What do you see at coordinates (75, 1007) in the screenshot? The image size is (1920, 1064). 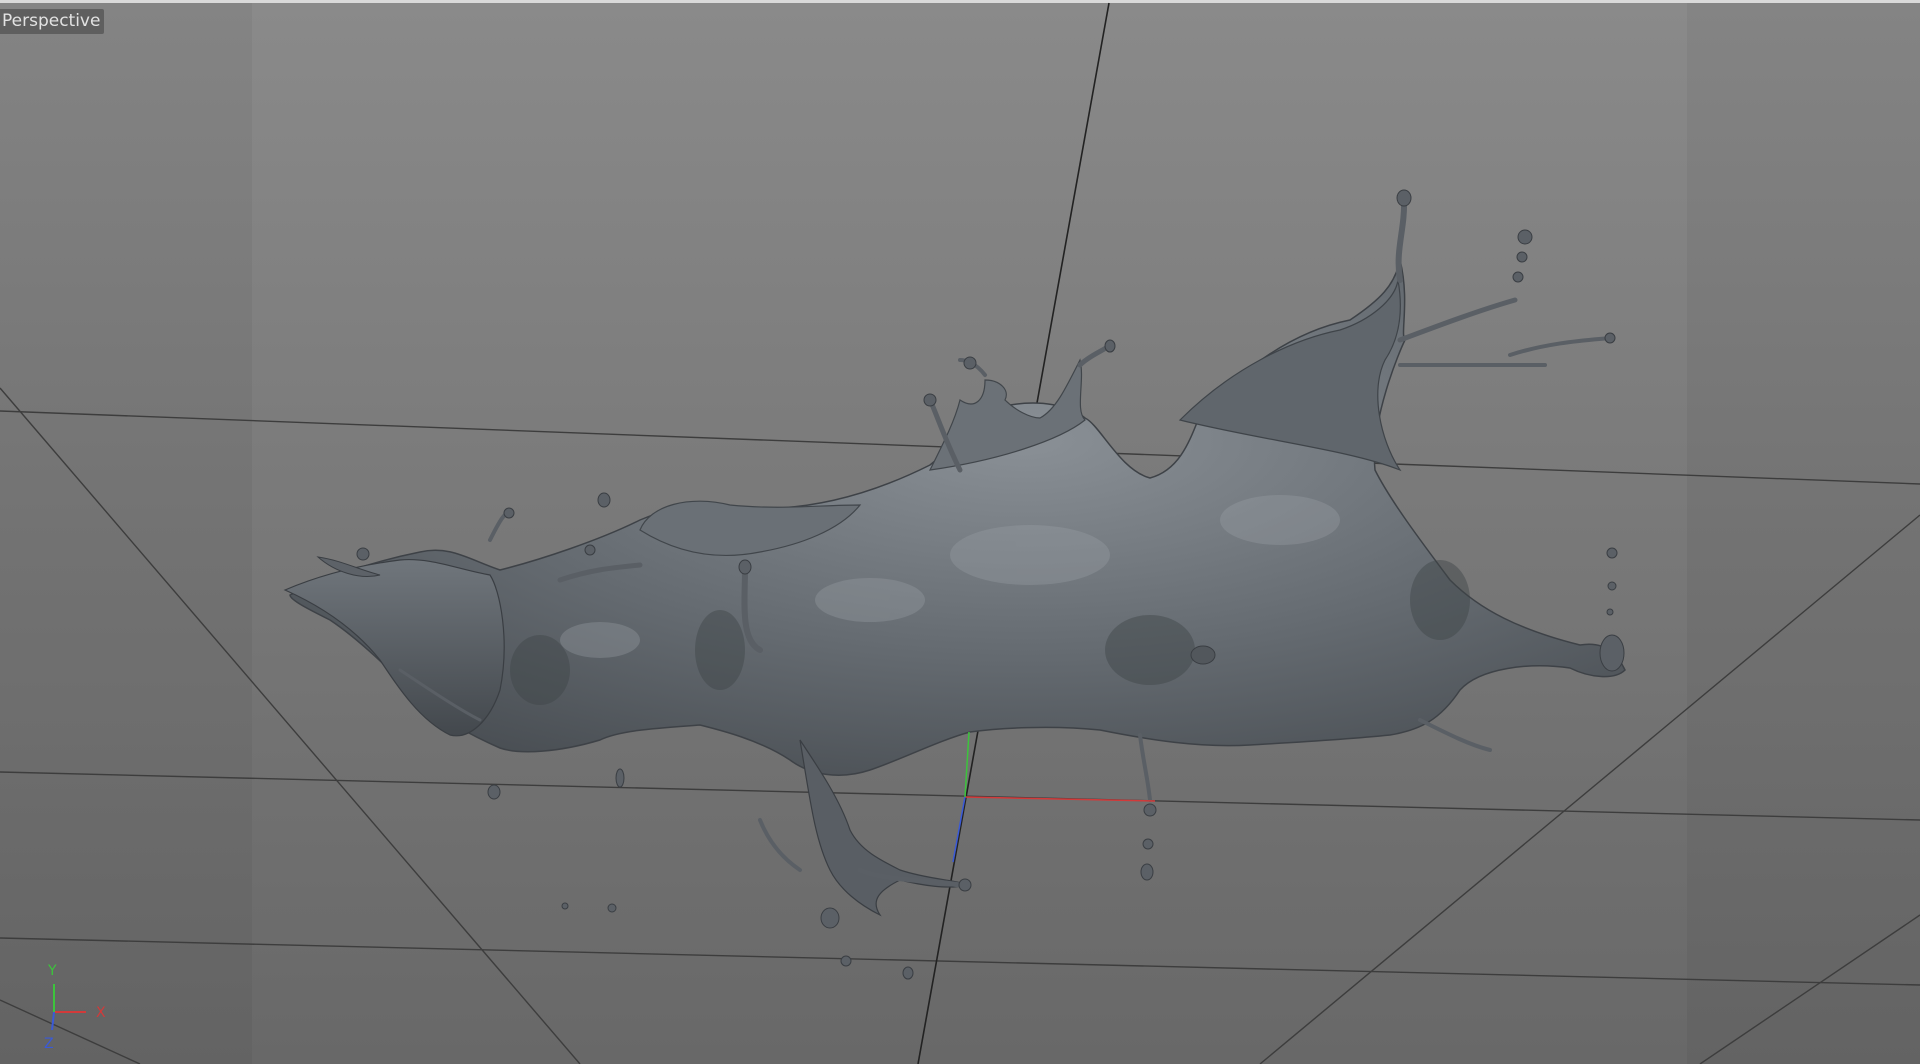 I see `axis-gizmo: X Y Z` at bounding box center [75, 1007].